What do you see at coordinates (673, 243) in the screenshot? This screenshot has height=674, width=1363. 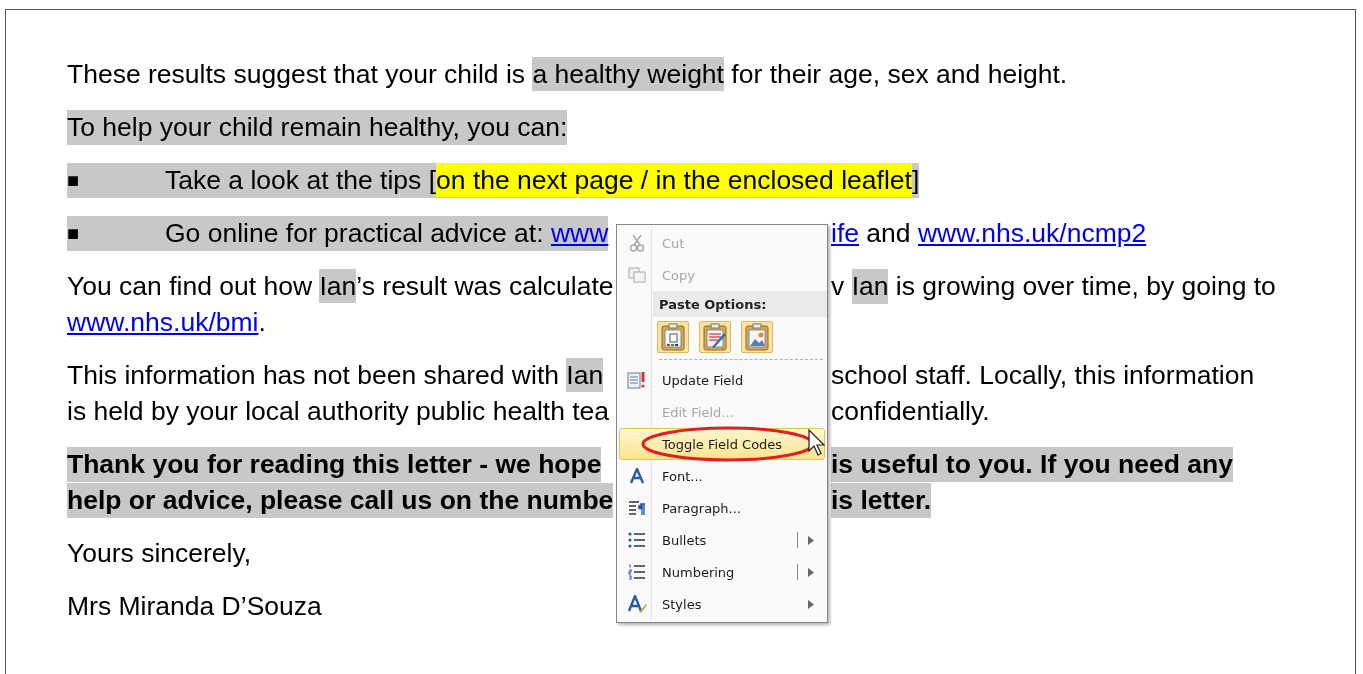 I see `menu-item-label: Cut` at bounding box center [673, 243].